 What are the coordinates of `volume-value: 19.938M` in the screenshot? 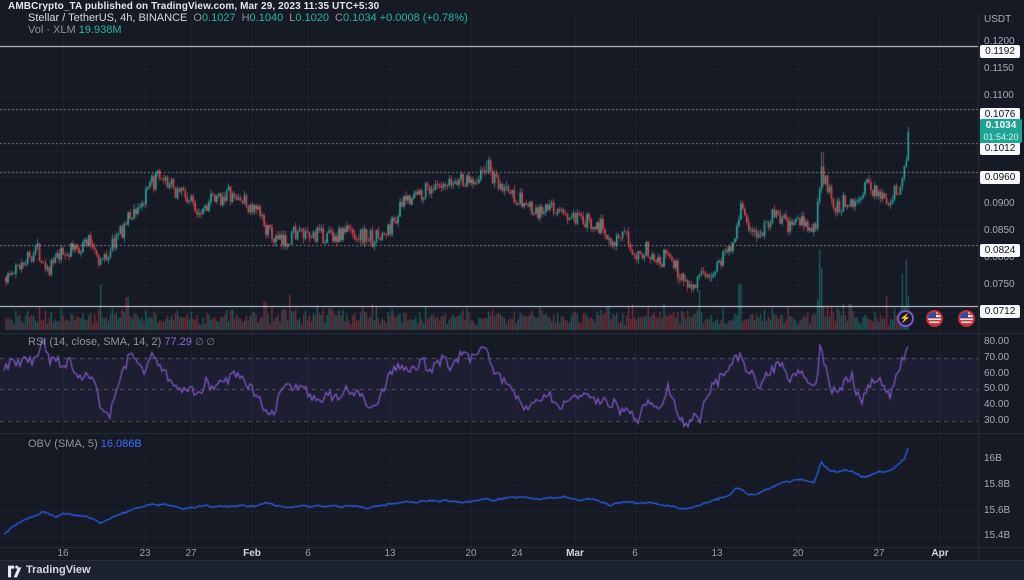 It's located at (100, 30).